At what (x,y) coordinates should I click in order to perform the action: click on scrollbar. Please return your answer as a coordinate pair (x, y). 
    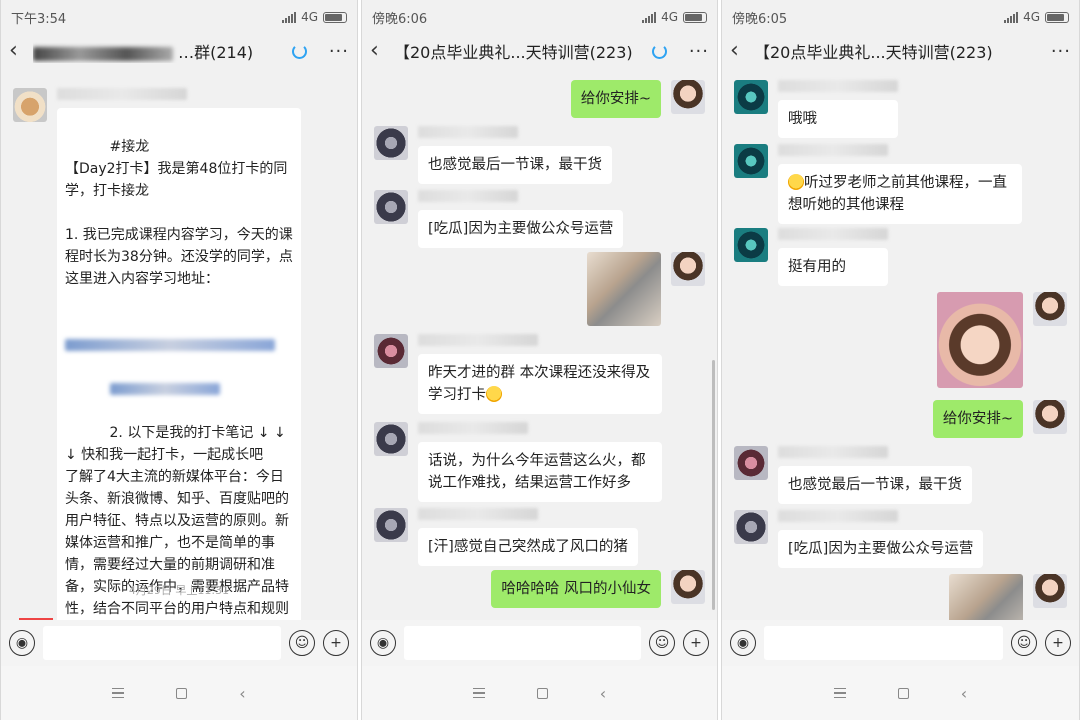
    Looking at the image, I should click on (713, 485).